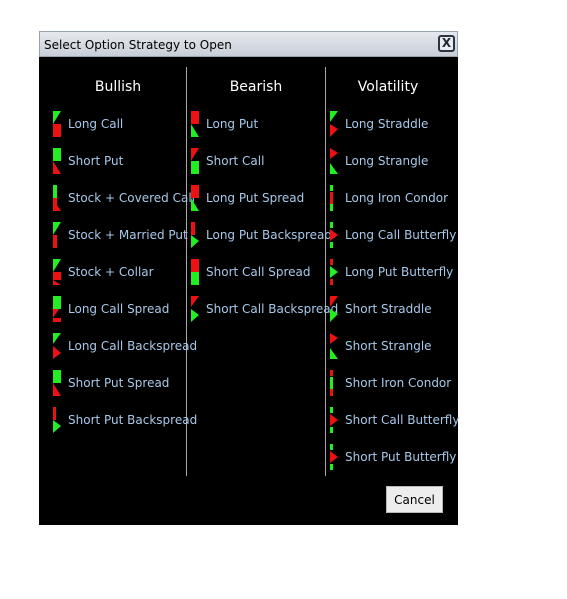  I want to click on short-straddle-icon, so click(334, 309).